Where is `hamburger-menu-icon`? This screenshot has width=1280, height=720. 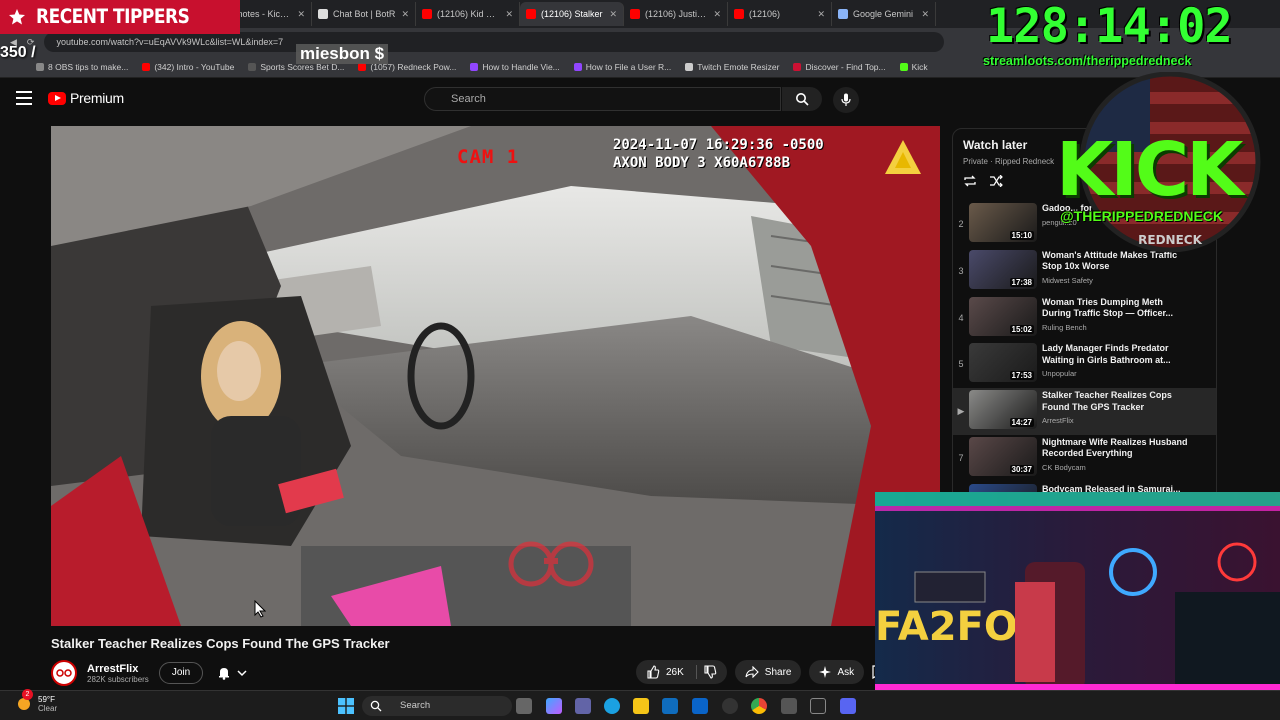
hamburger-menu-icon is located at coordinates (24, 98).